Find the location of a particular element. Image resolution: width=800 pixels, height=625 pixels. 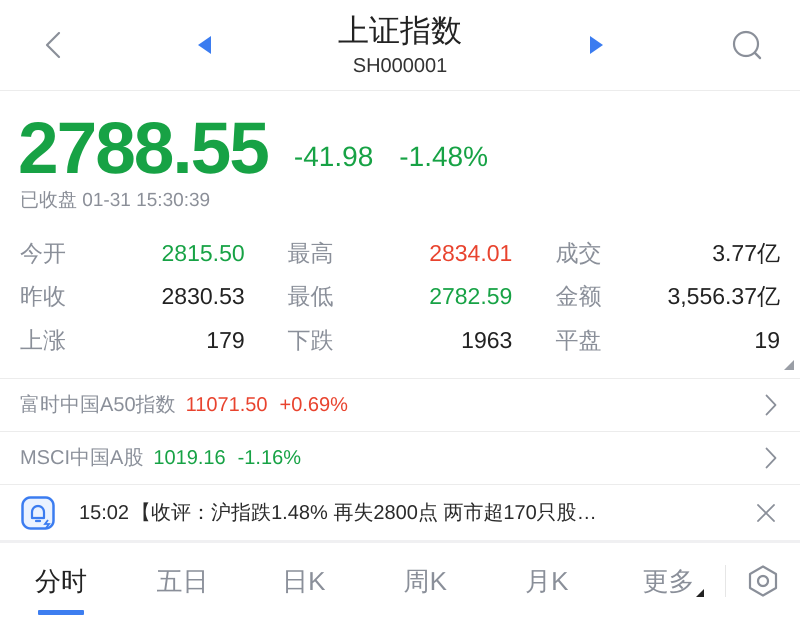

related-index-change: +0.69% is located at coordinates (314, 405).